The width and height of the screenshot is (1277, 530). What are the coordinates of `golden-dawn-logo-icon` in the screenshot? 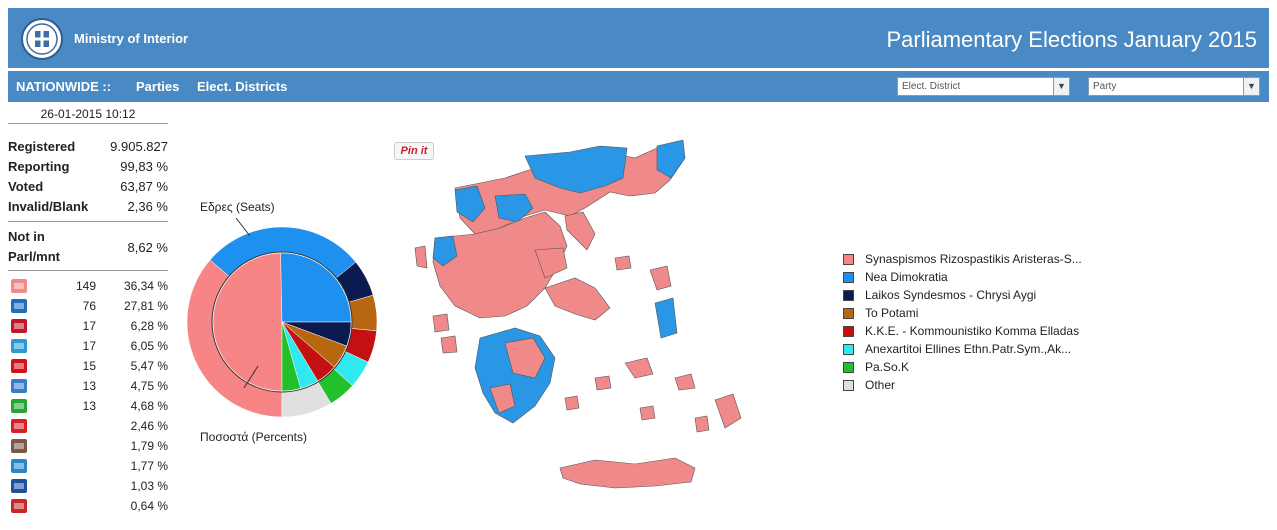 It's located at (19, 326).